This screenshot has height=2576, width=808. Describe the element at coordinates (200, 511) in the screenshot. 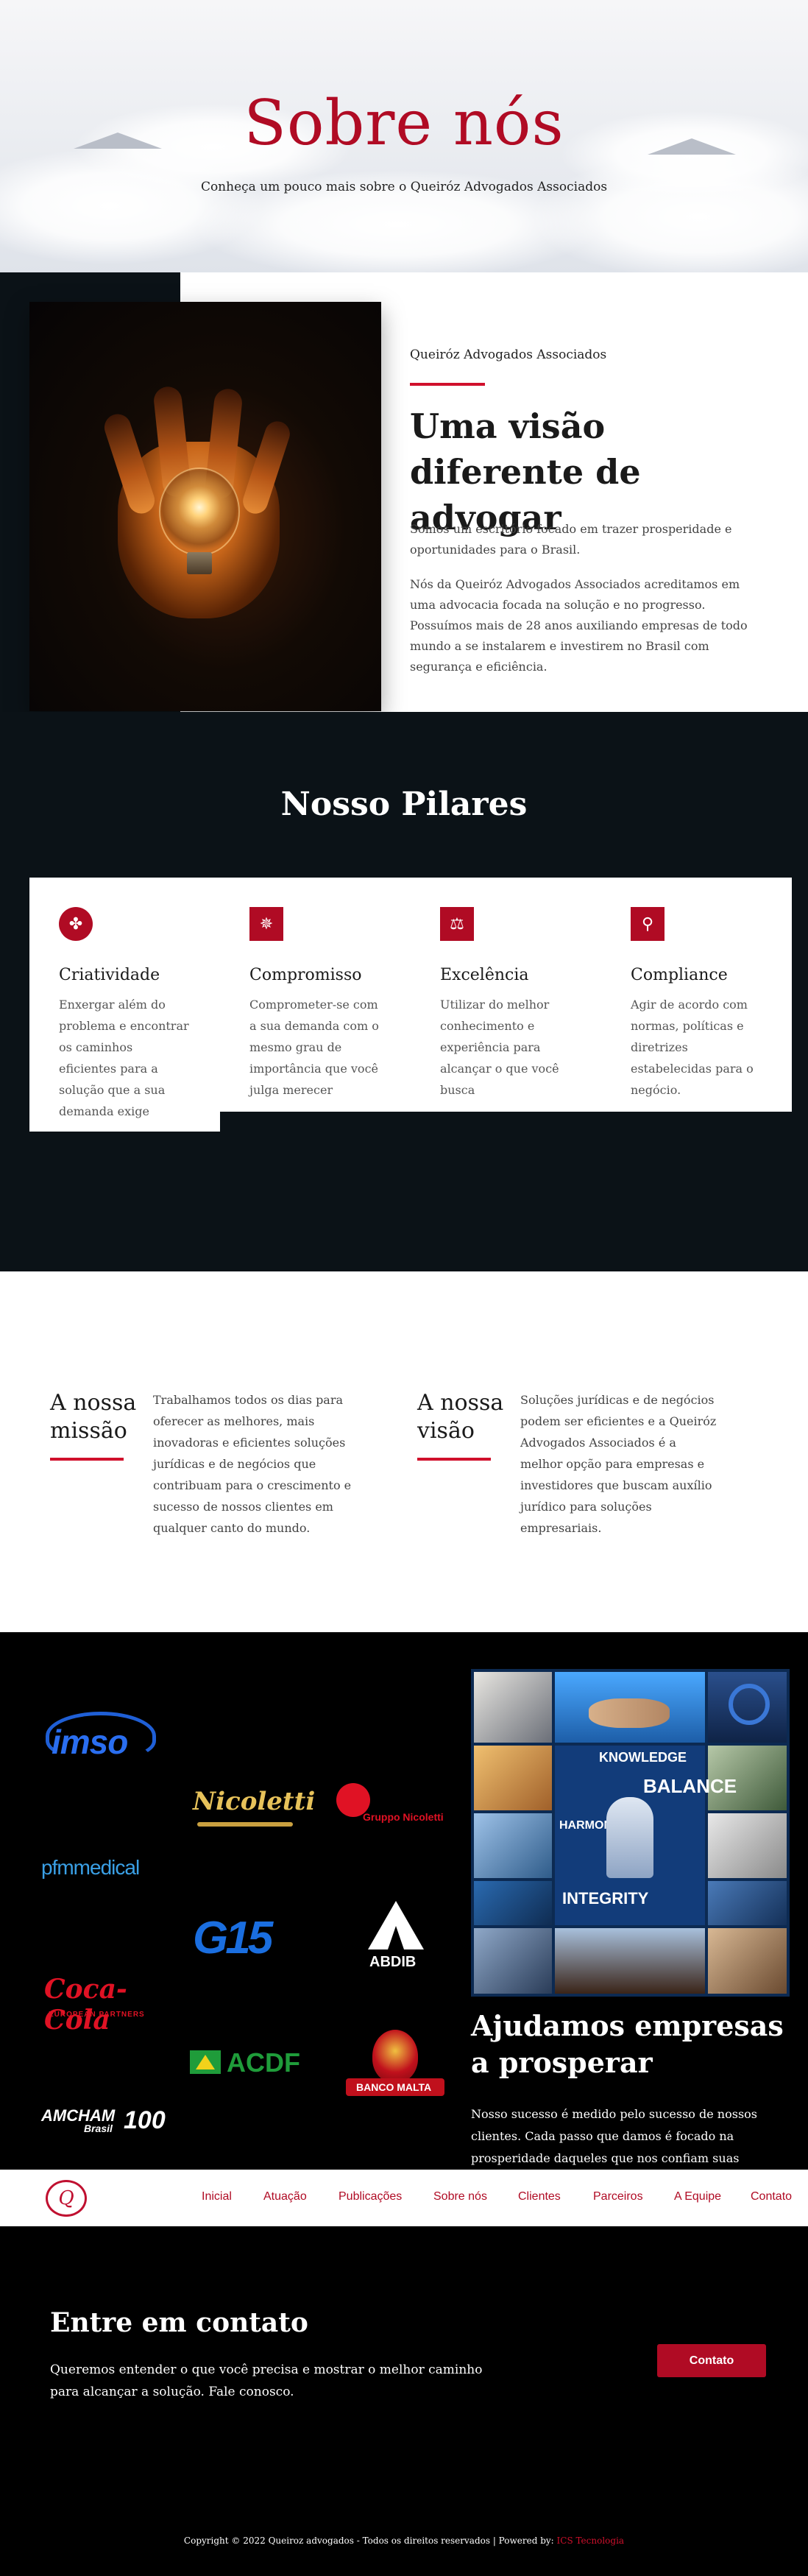

I see `lightbulb-graphic` at that location.